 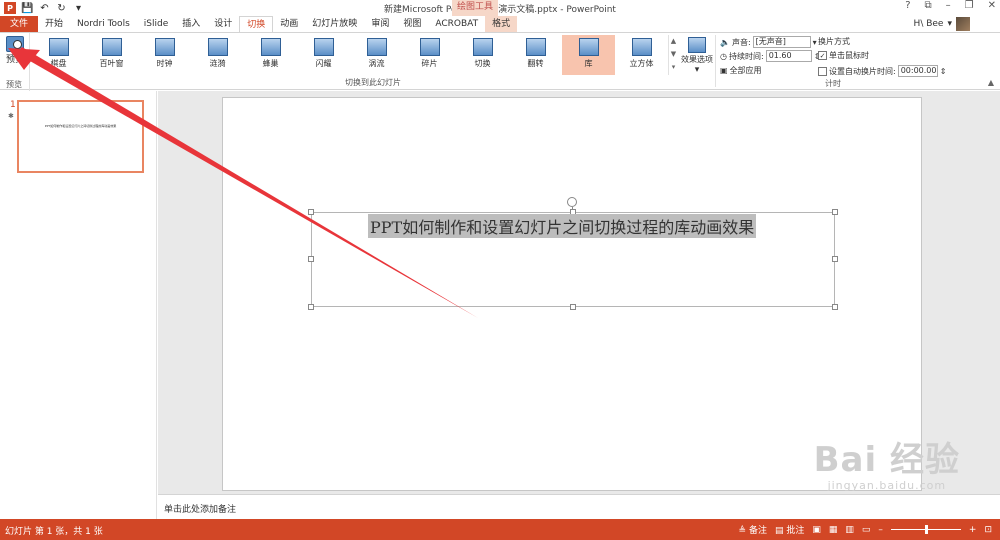 I want to click on apply-all-button: 全部应用, so click(x=746, y=70).